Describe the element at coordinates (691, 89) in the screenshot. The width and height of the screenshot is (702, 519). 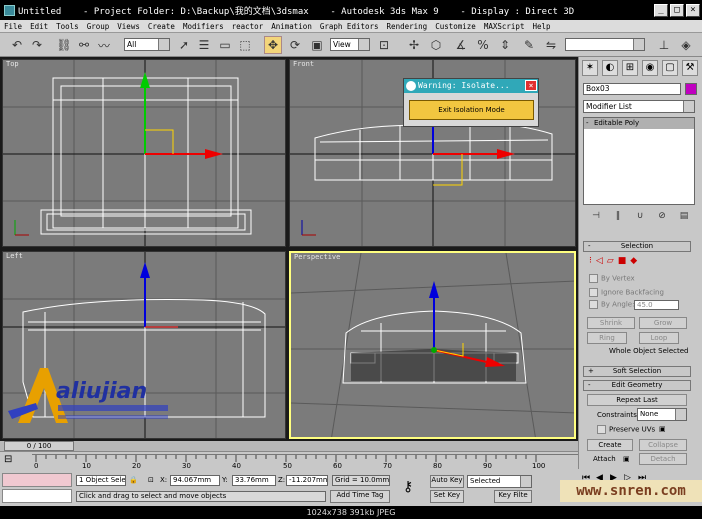
I see `object-color-swatch` at that location.